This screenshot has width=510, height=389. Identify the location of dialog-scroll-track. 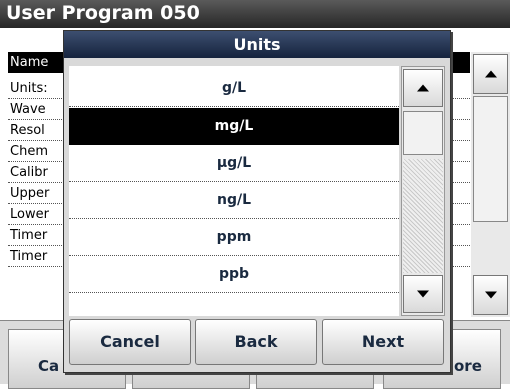
(423, 216).